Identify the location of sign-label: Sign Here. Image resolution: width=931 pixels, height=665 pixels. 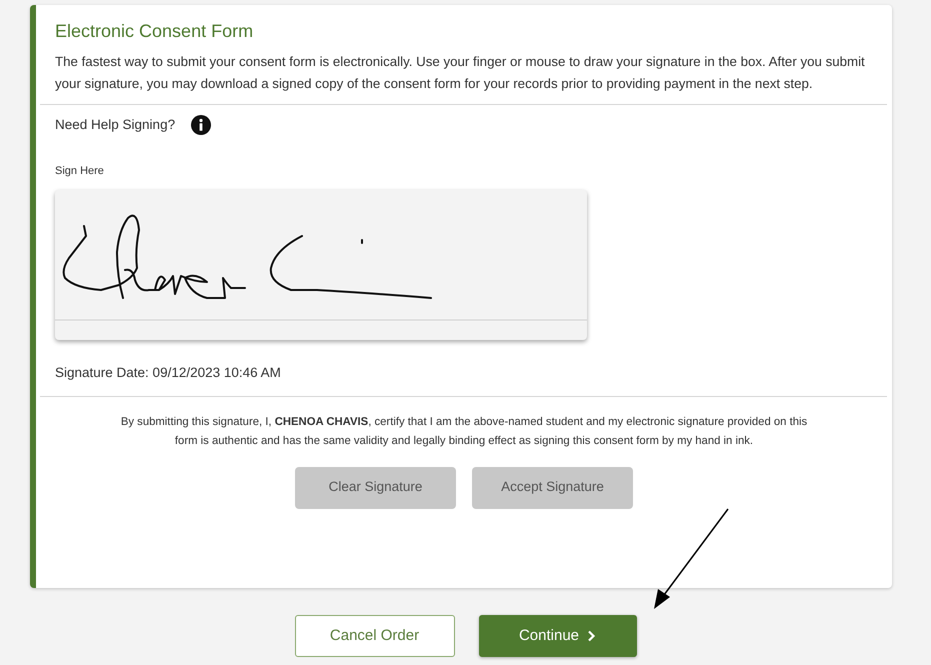
(79, 170).